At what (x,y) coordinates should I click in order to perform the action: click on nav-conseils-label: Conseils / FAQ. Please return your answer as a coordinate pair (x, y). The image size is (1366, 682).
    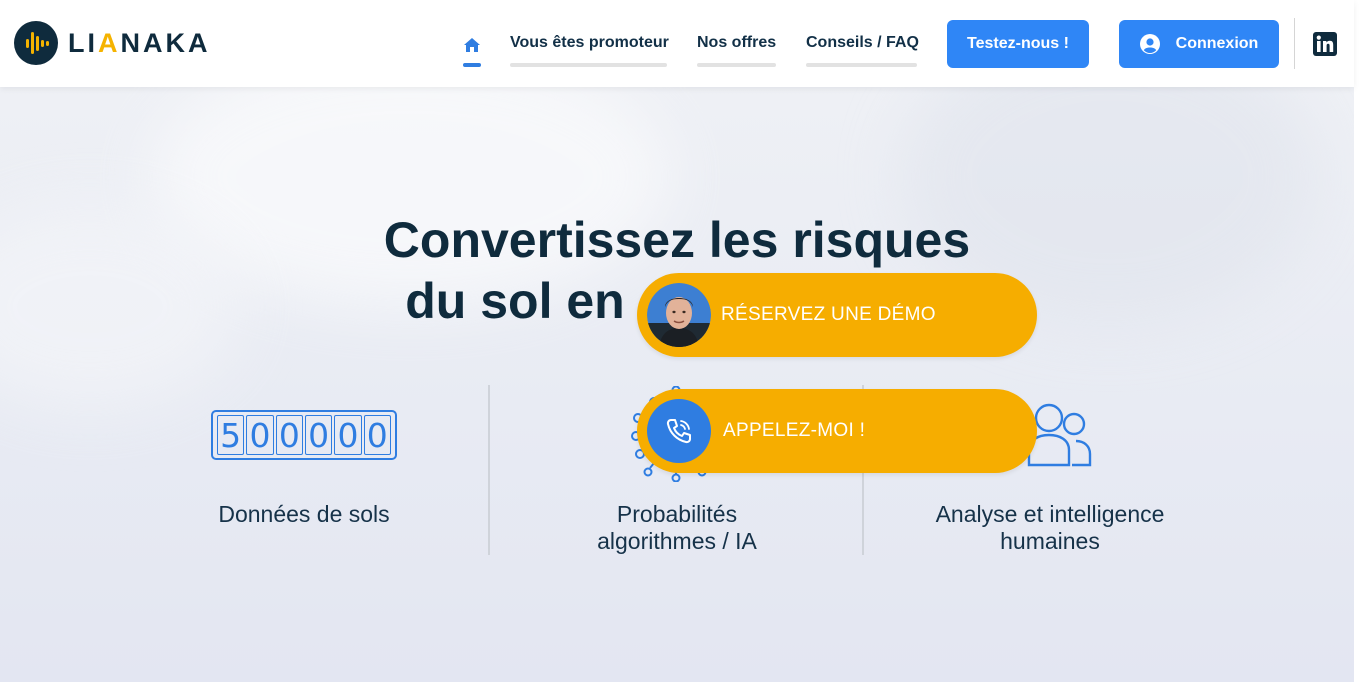
    Looking at the image, I should click on (862, 42).